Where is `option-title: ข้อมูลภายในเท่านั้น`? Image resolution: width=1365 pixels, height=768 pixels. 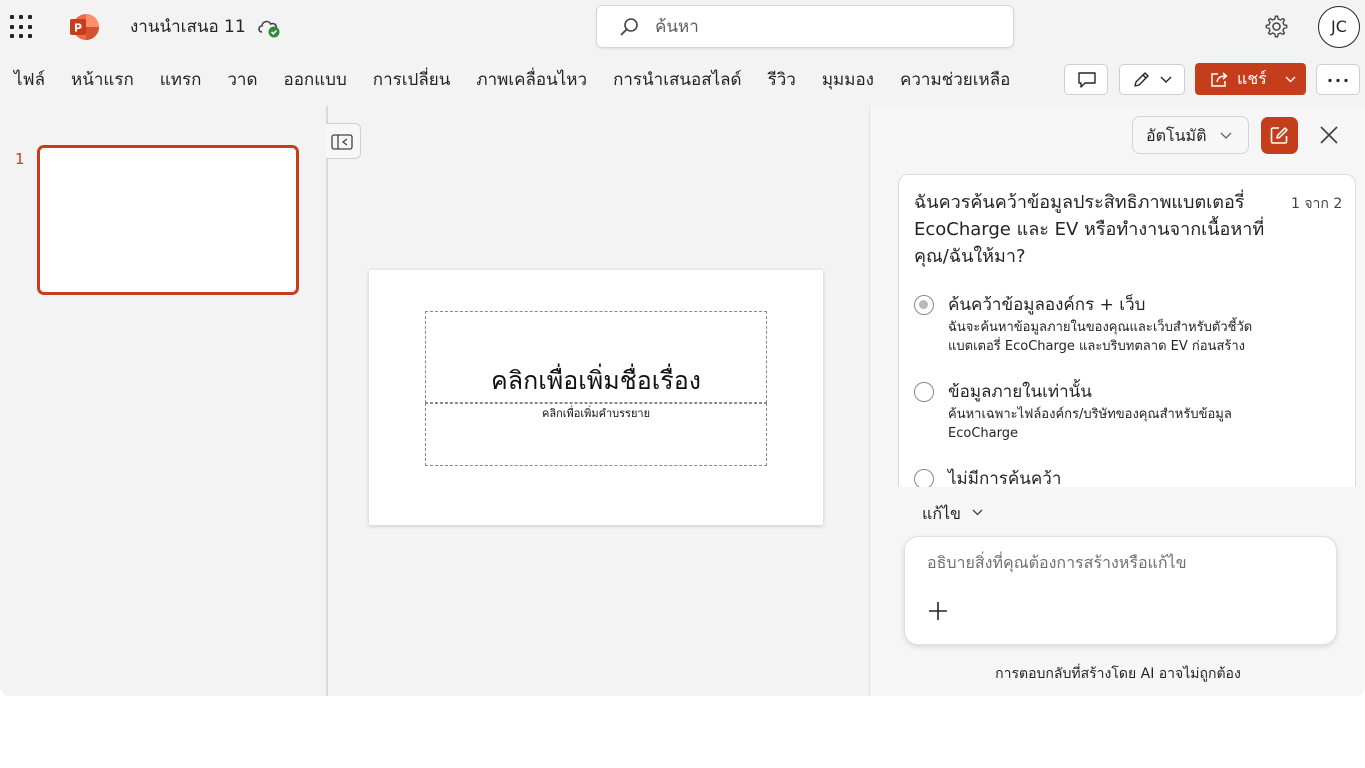
option-title: ข้อมูลภายในเท่านั้น is located at coordinates (1020, 392).